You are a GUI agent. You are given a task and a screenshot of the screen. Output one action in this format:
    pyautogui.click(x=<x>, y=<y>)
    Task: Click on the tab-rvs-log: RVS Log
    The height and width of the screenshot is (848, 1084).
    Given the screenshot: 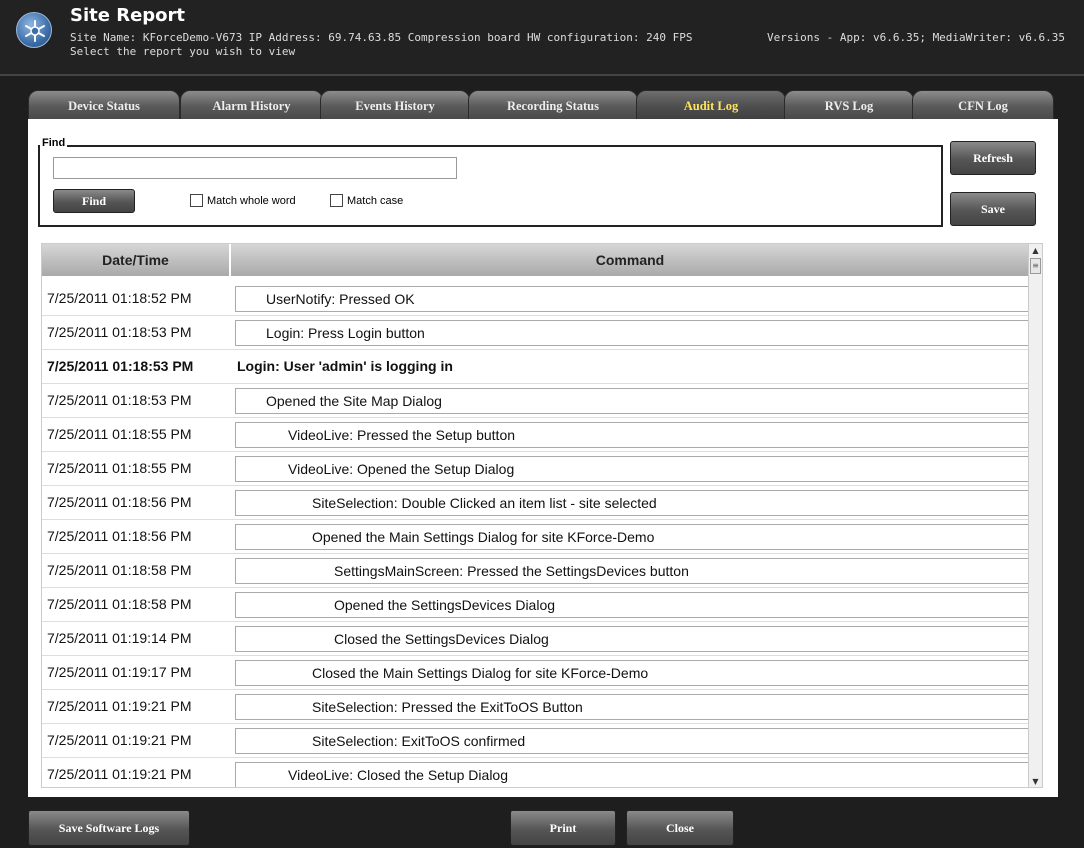 What is the action you would take?
    pyautogui.click(x=849, y=105)
    